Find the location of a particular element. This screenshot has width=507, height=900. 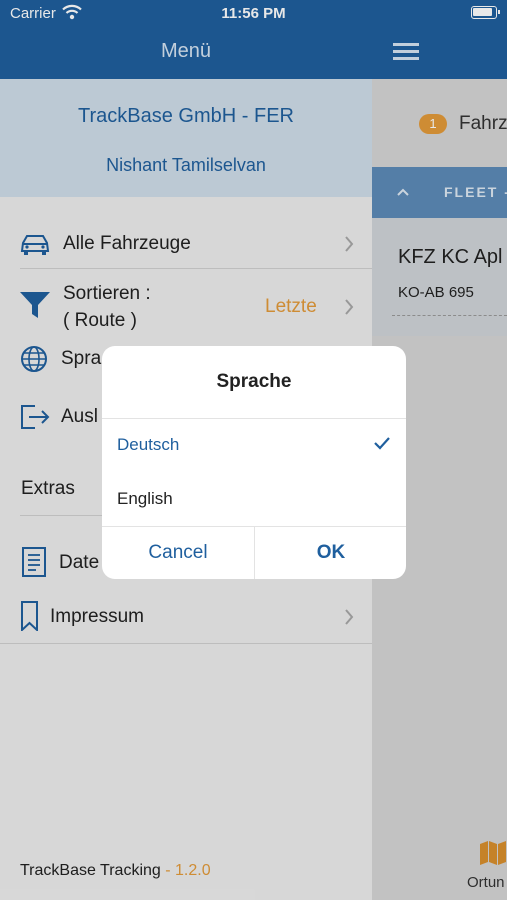

language-option-deutsch: Deutsch is located at coordinates (254, 445).